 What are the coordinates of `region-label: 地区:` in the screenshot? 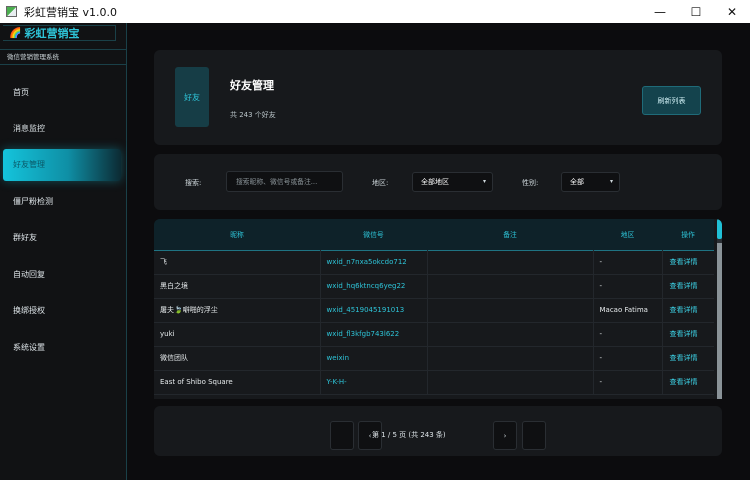 It's located at (380, 183).